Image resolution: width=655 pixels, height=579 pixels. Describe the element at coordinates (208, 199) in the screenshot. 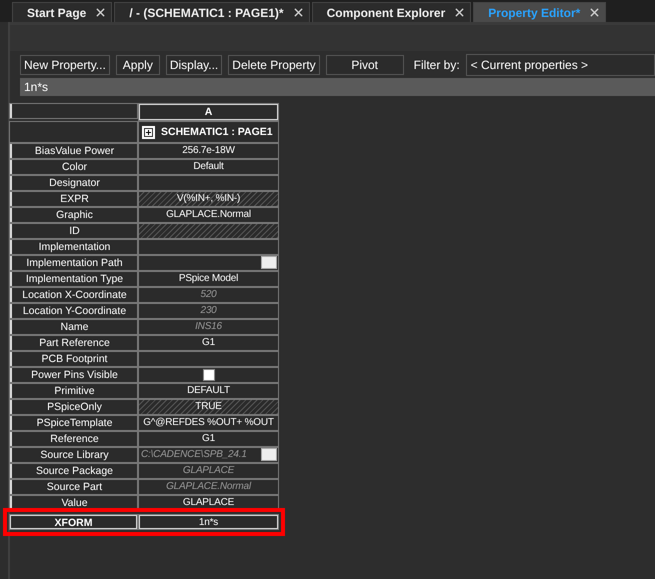

I see `property-value: V(%IN+, %IN-)` at that location.